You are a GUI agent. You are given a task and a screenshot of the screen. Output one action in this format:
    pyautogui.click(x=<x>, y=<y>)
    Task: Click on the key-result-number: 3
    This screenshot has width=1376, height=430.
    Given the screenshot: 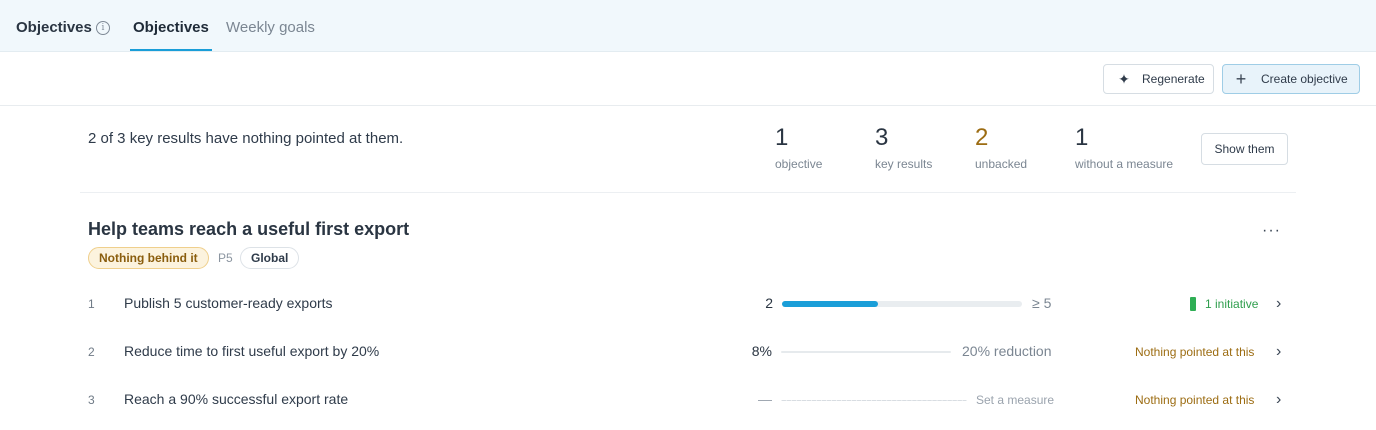 What is the action you would take?
    pyautogui.click(x=91, y=400)
    